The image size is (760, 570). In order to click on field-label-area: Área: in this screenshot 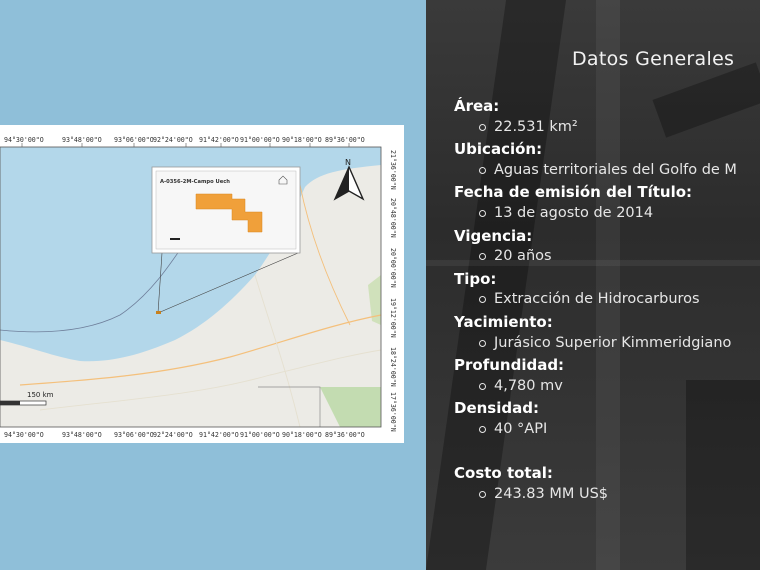, I will do `click(477, 106)`.